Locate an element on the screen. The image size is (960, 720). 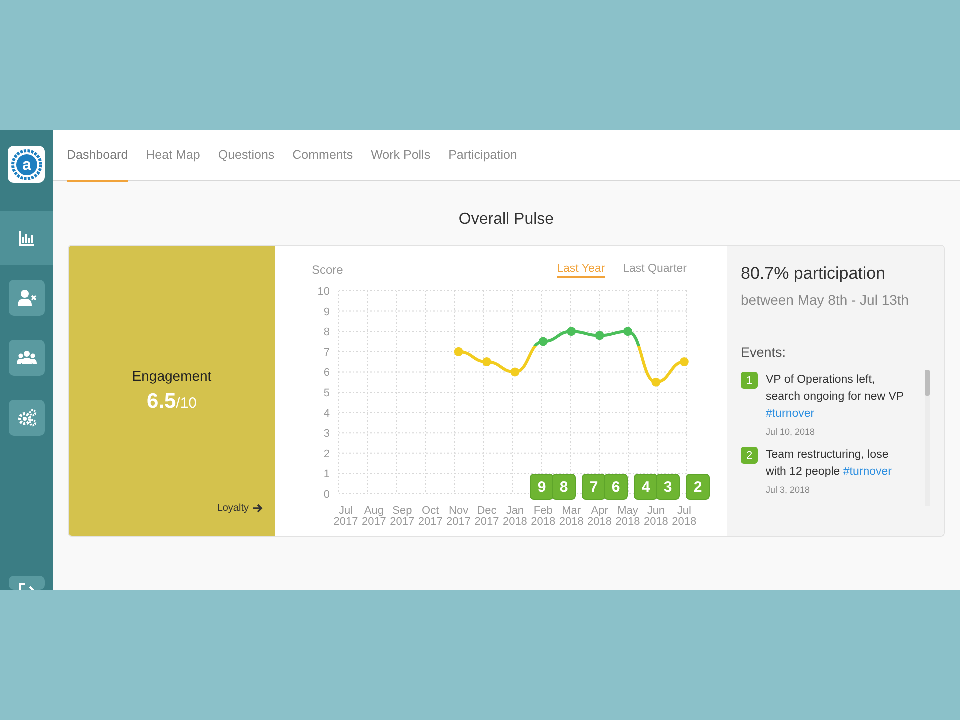
event-marker: 4 is located at coordinates (646, 487).